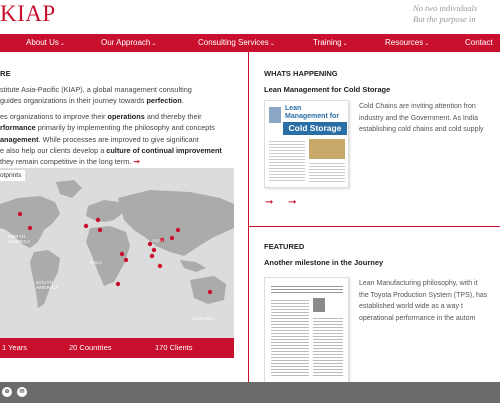 Image resolution: width=500 pixels, height=403 pixels. I want to click on thumb-title-block, so click(307, 289).